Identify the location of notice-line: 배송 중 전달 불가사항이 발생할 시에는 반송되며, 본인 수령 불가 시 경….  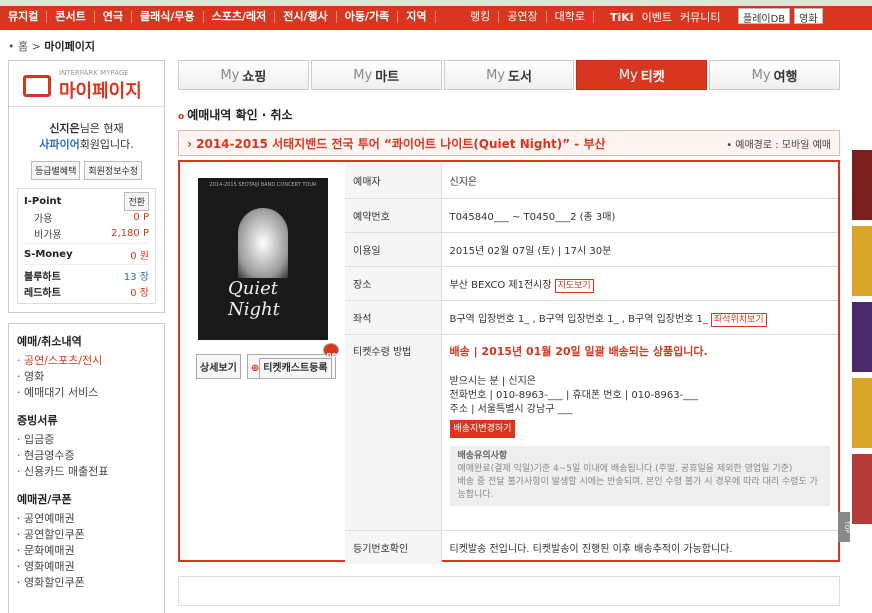
(637, 488).